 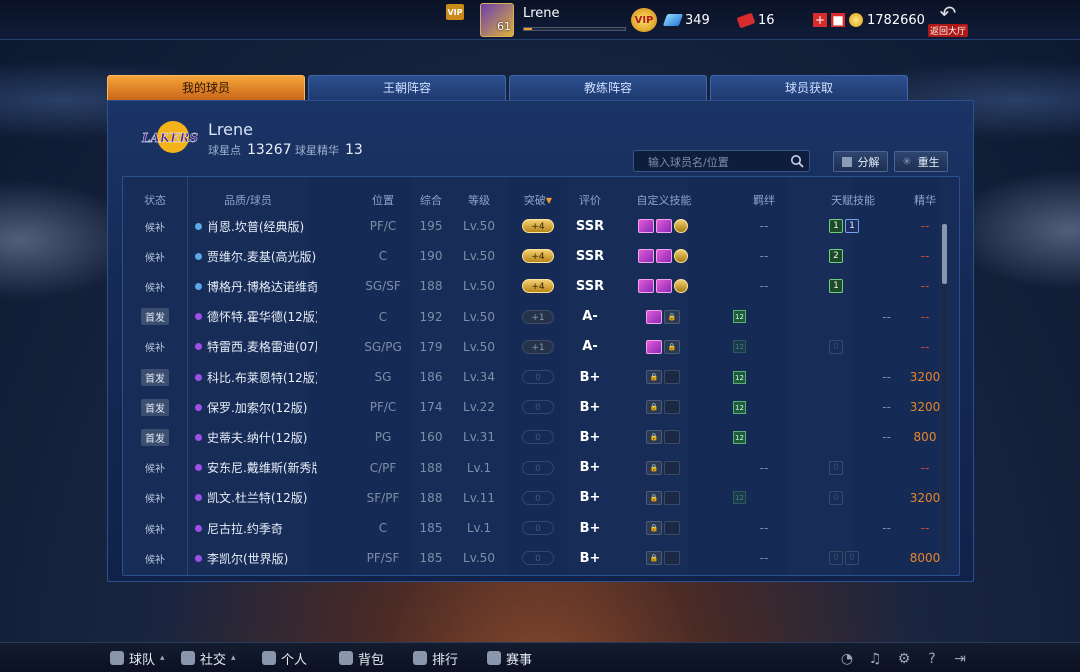 What do you see at coordinates (533, 407) in the screenshot?
I see `table-row: 首发 保罗.加索尔(12版) PF/C 174 Lv.22 0 B+ 🔒 12 -- 3200` at bounding box center [533, 407].